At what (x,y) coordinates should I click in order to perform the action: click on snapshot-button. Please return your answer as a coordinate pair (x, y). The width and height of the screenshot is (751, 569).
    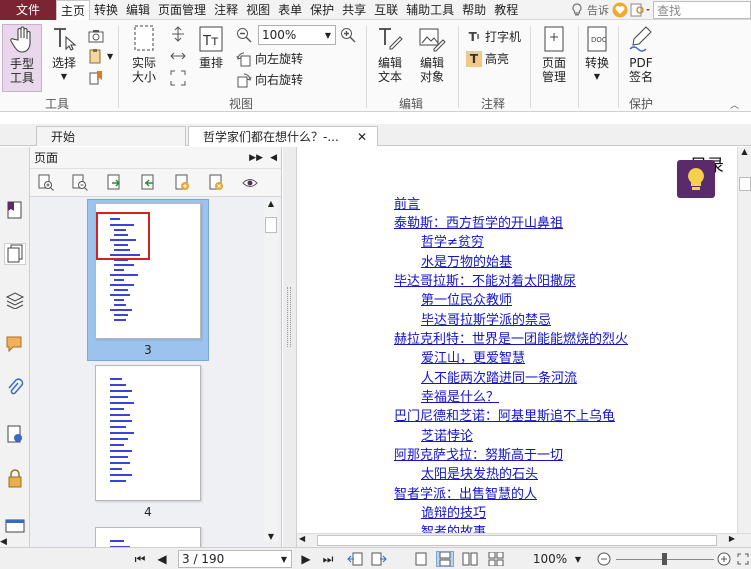
    Looking at the image, I should click on (97, 36).